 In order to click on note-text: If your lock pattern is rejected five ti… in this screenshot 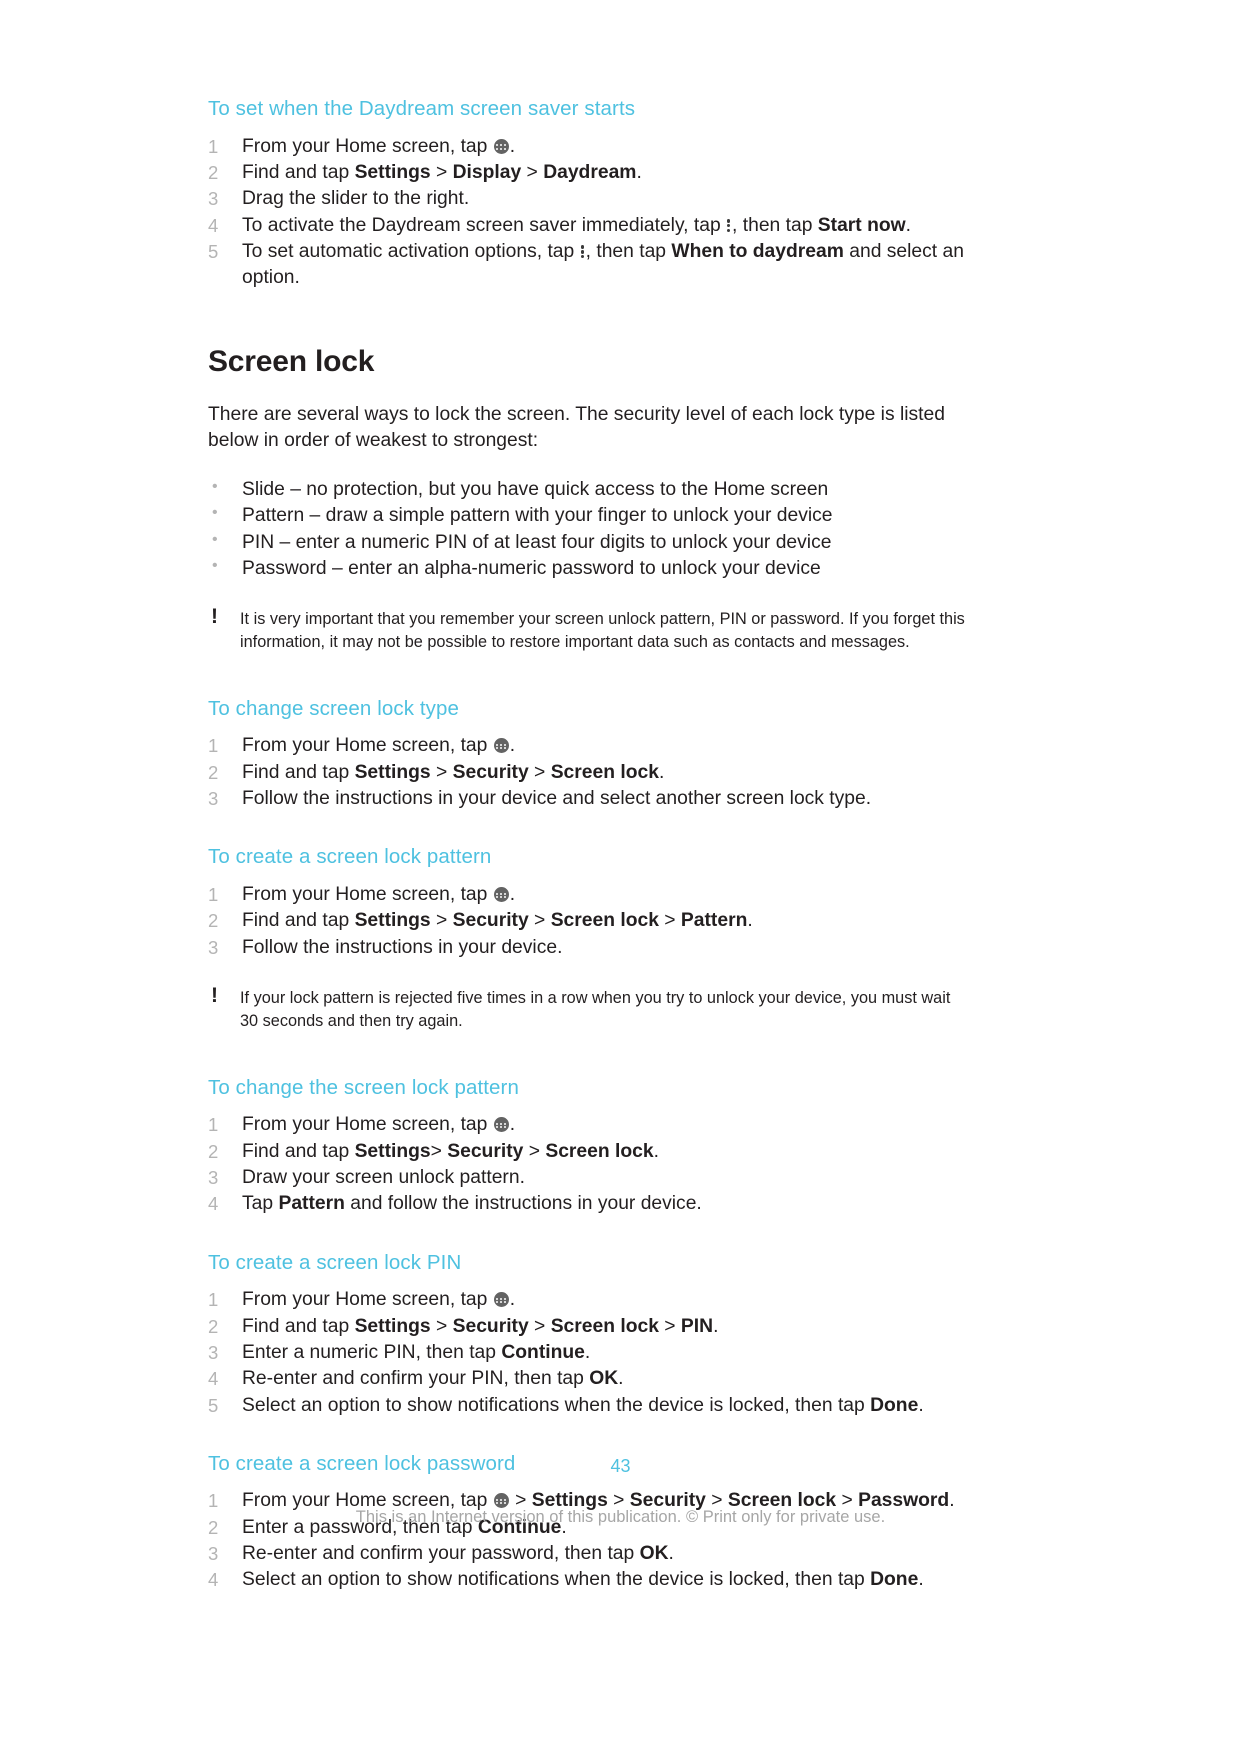, I will do `click(595, 1009)`.